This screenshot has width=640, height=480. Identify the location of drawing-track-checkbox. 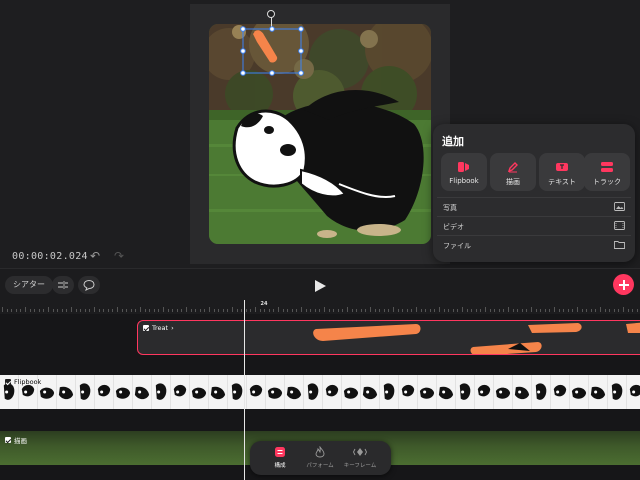
(8, 440).